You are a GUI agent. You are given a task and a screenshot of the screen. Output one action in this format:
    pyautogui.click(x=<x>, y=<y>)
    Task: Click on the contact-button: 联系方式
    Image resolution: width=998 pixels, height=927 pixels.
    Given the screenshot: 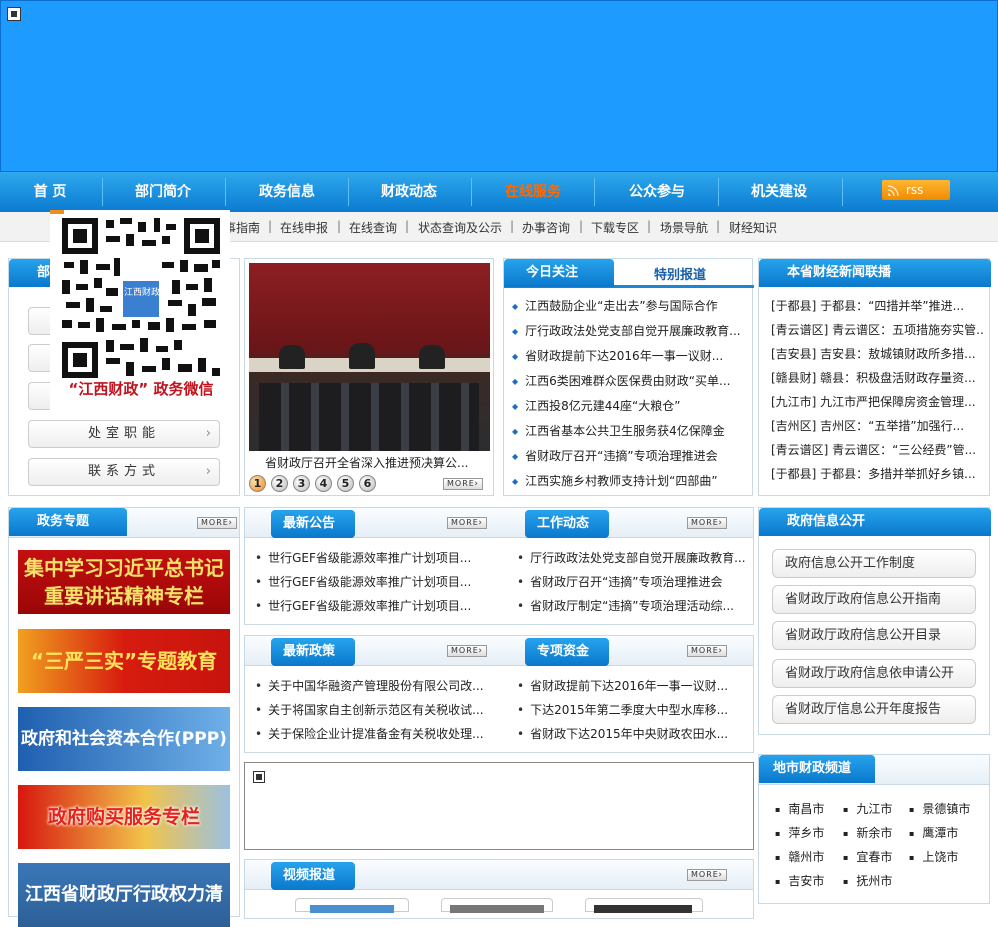 What is the action you would take?
    pyautogui.click(x=124, y=472)
    